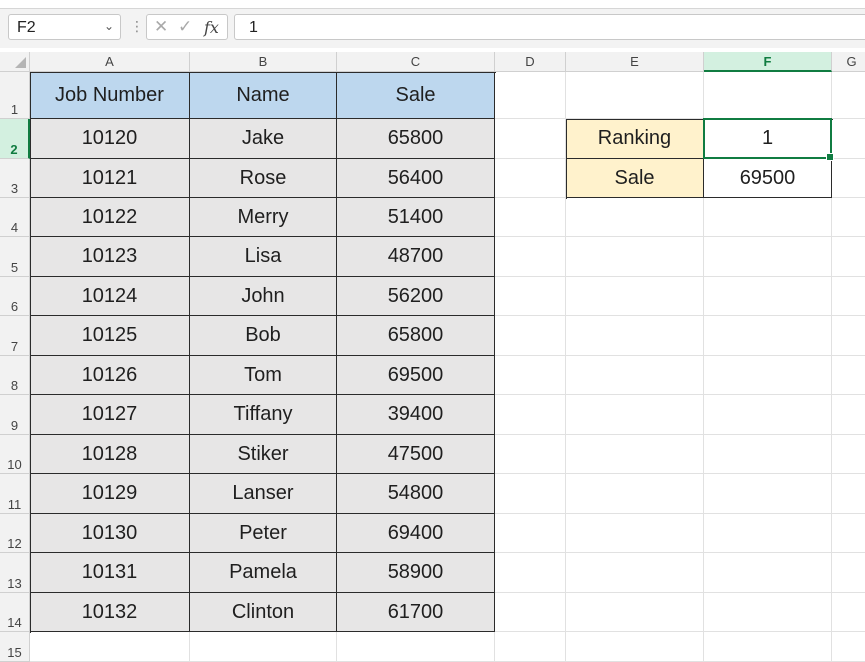  What do you see at coordinates (15, 494) in the screenshot?
I see `row-header-11: 11` at bounding box center [15, 494].